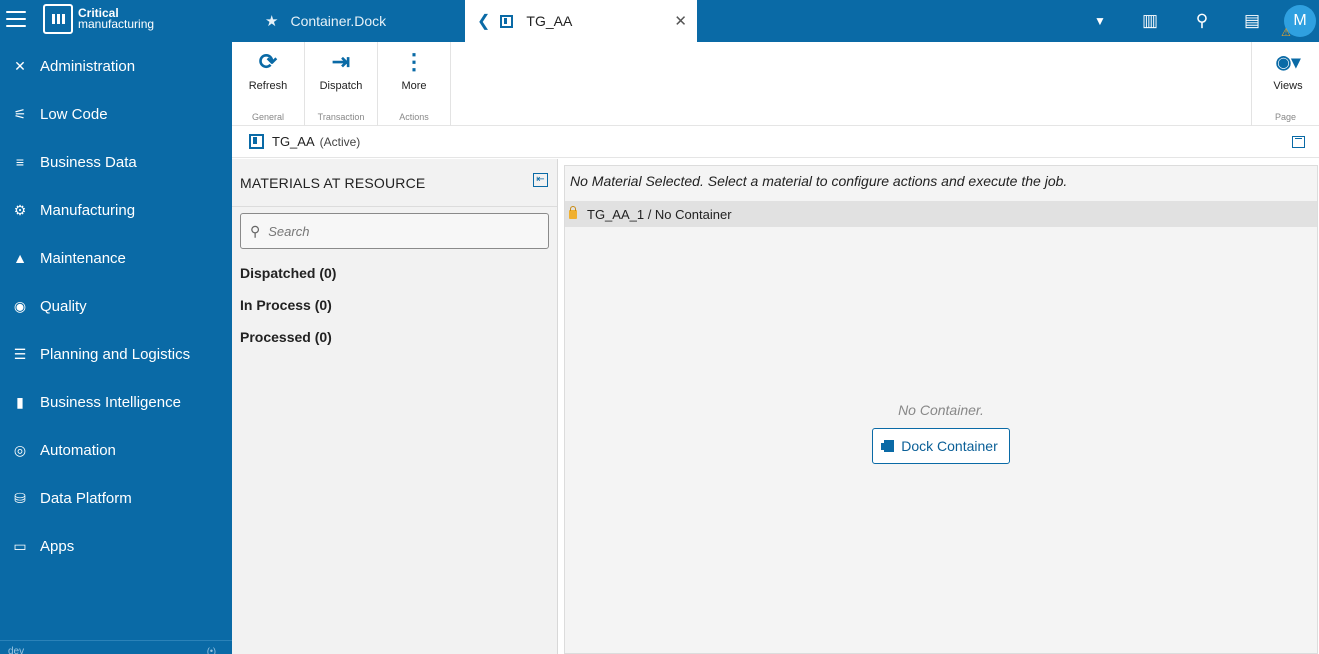 The image size is (1319, 654). What do you see at coordinates (573, 212) in the screenshot?
I see `lock-icon` at bounding box center [573, 212].